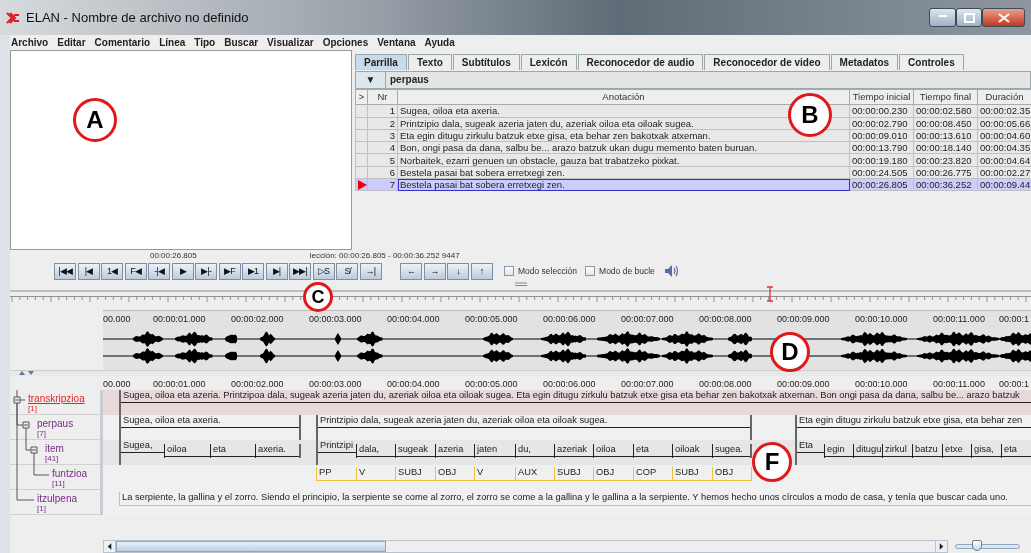  What do you see at coordinates (640, 62) in the screenshot?
I see `tab: Reconocedor de audio` at bounding box center [640, 62].